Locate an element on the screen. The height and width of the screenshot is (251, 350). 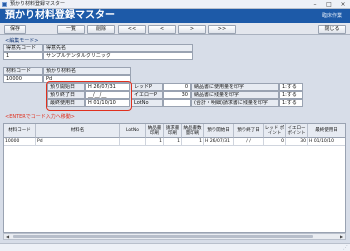
invoice-remaining-select: 1:する is located at coordinates (291, 103).